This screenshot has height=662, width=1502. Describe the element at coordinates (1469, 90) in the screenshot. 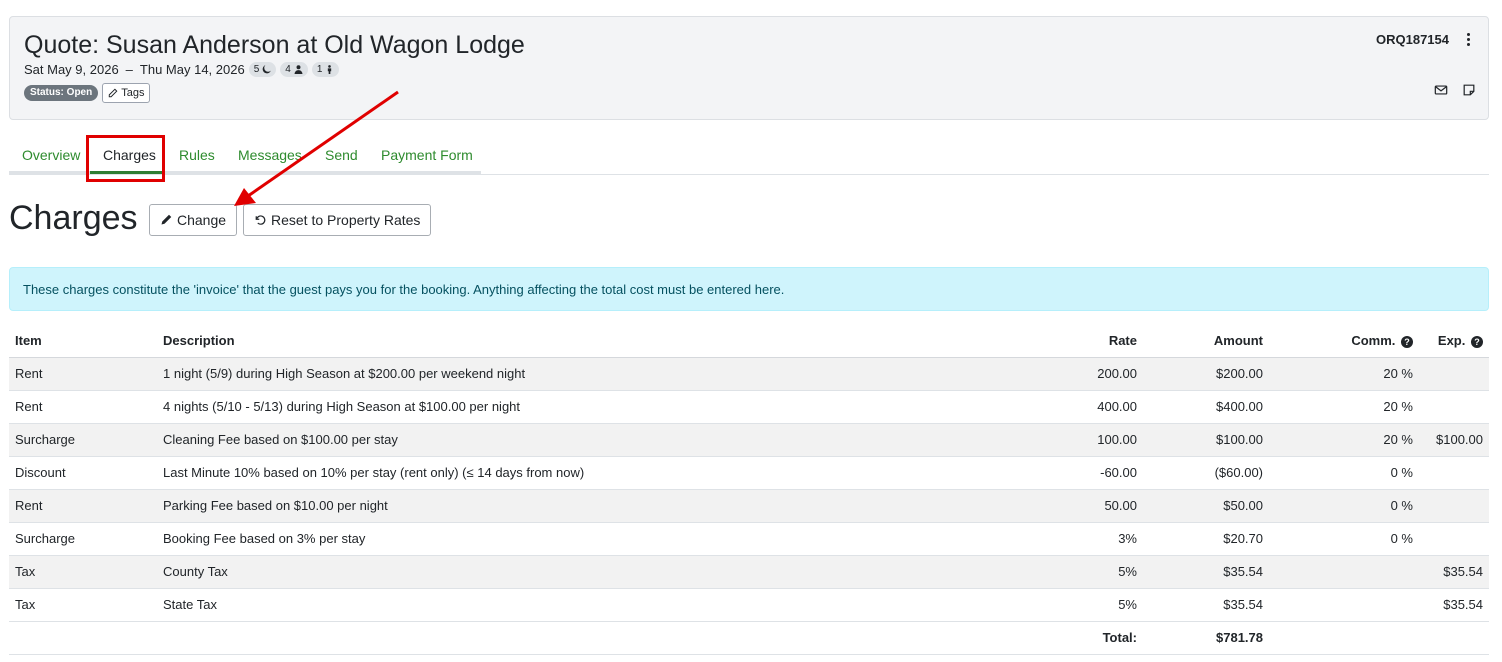

I see `note-icon` at that location.